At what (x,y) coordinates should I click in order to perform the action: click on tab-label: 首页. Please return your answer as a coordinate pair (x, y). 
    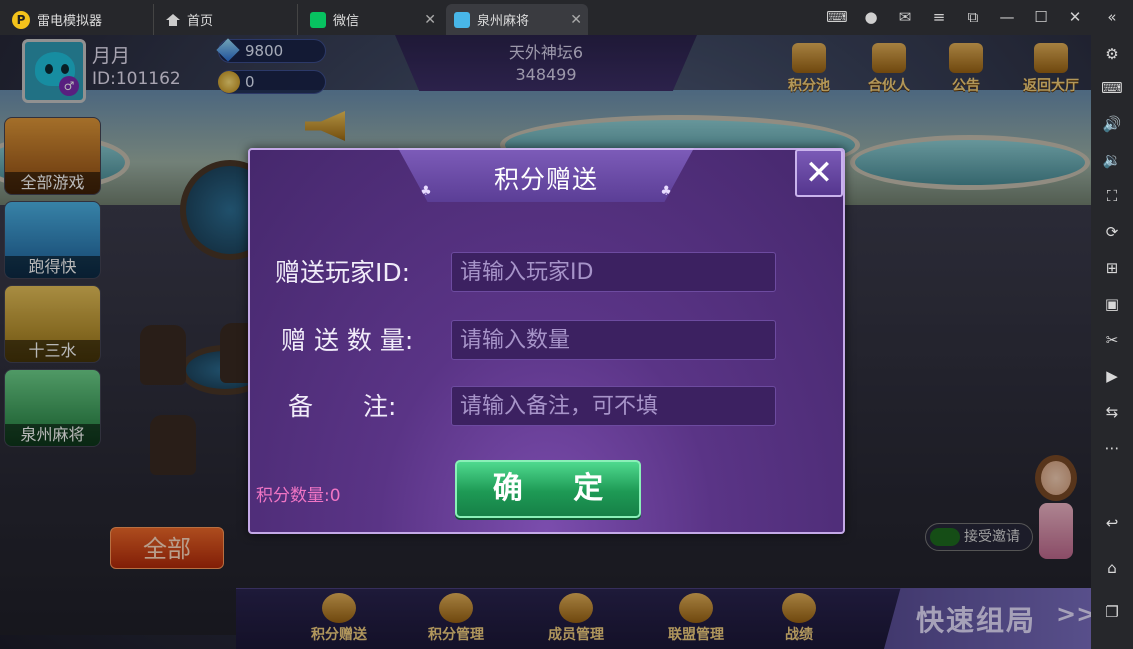
    Looking at the image, I should click on (200, 21).